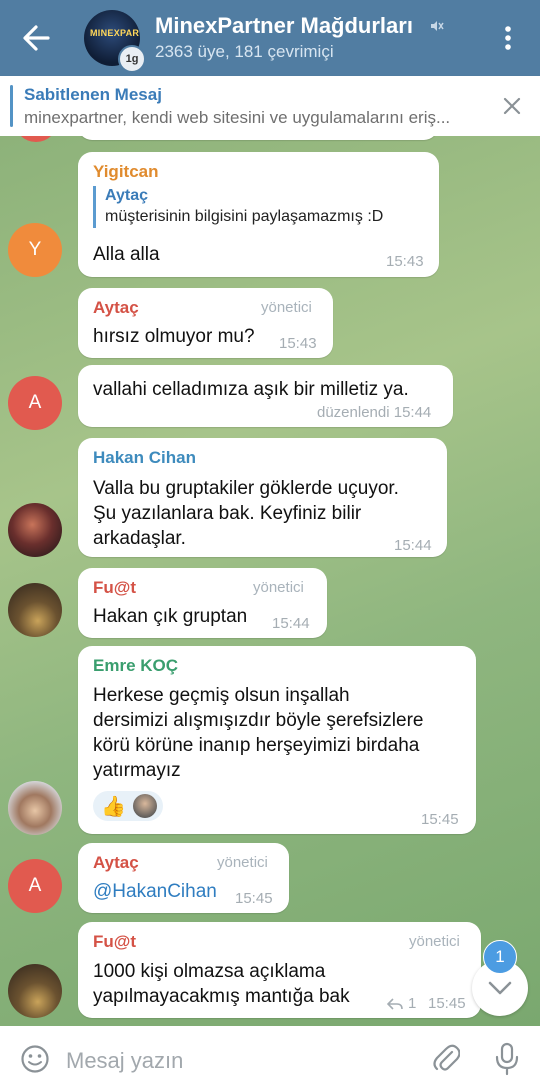  I want to click on reply-count: 1, so click(412, 1003).